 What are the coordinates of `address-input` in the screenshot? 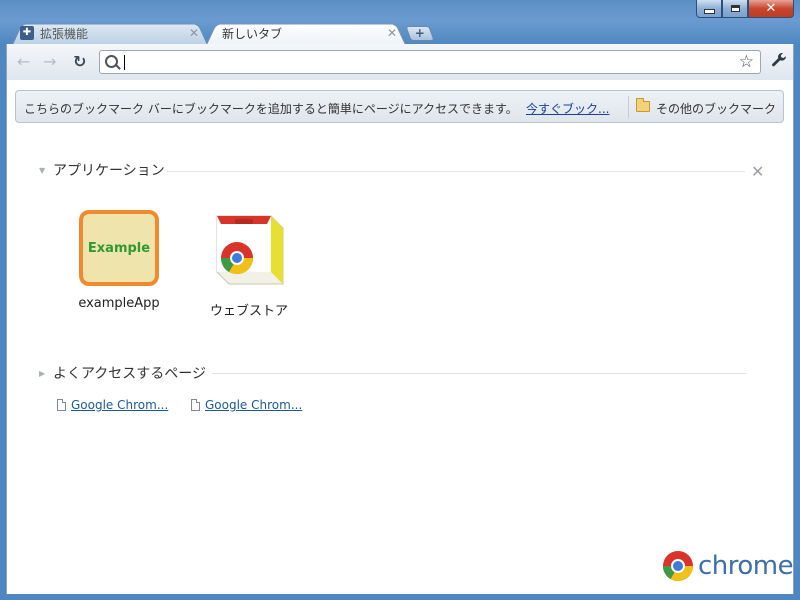 It's located at (424, 62).